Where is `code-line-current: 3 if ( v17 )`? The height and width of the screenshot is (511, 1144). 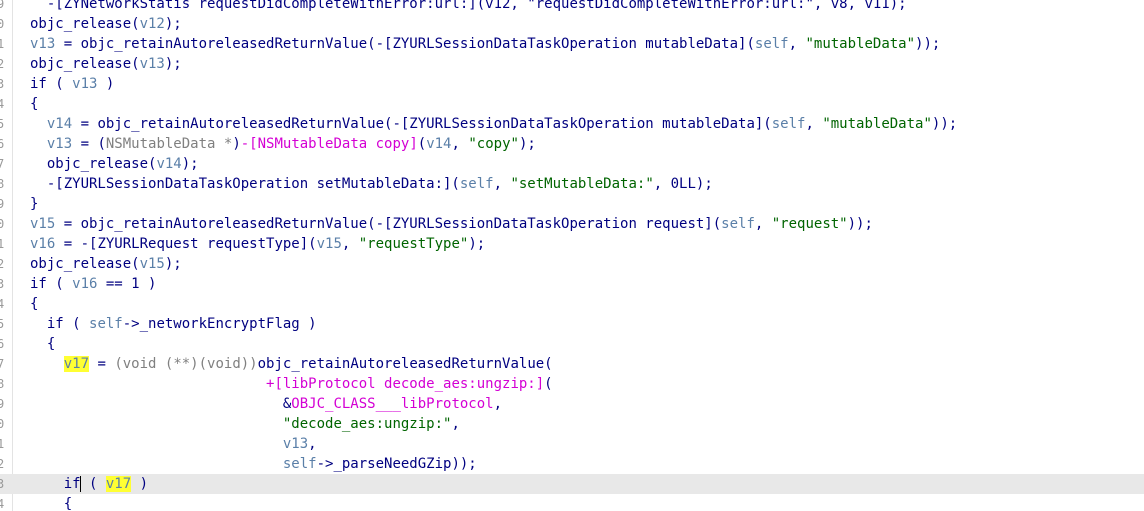
code-line-current: 3 if ( v17 ) is located at coordinates (572, 484).